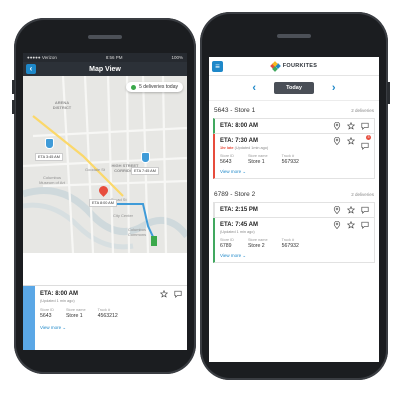 The height and width of the screenshot is (394, 400). I want to click on field-value: Store 2, so click(256, 246).